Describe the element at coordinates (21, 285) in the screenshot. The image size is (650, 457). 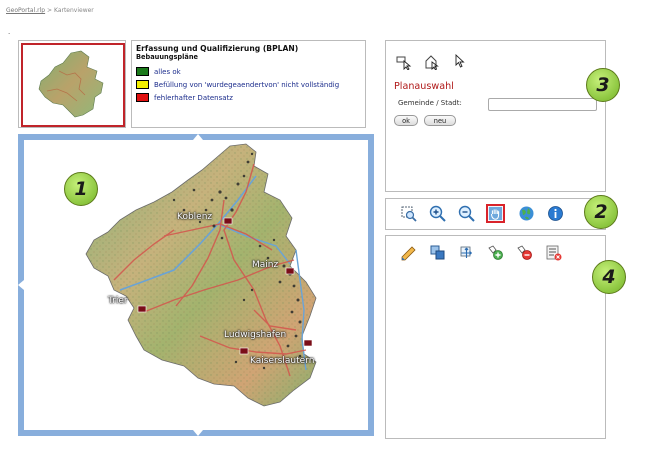
I see `pan-west-arrow` at that location.